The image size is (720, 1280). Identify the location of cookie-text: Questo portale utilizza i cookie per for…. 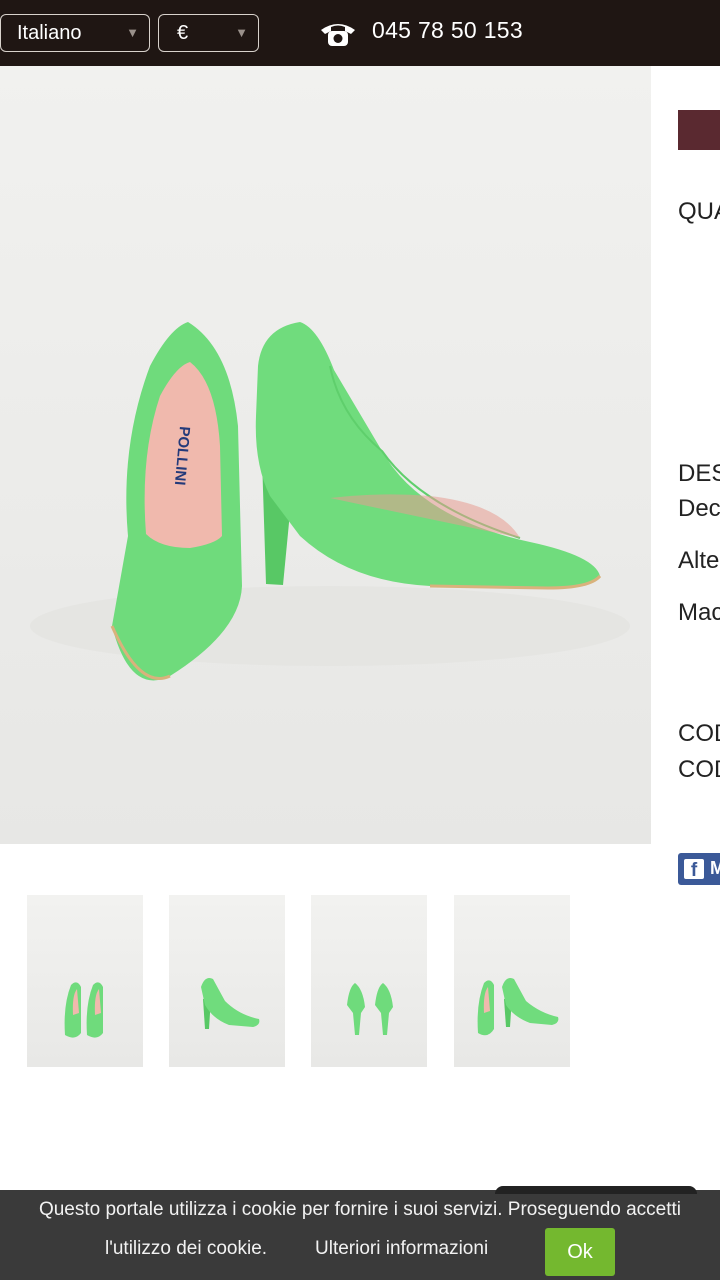
(360, 1209).